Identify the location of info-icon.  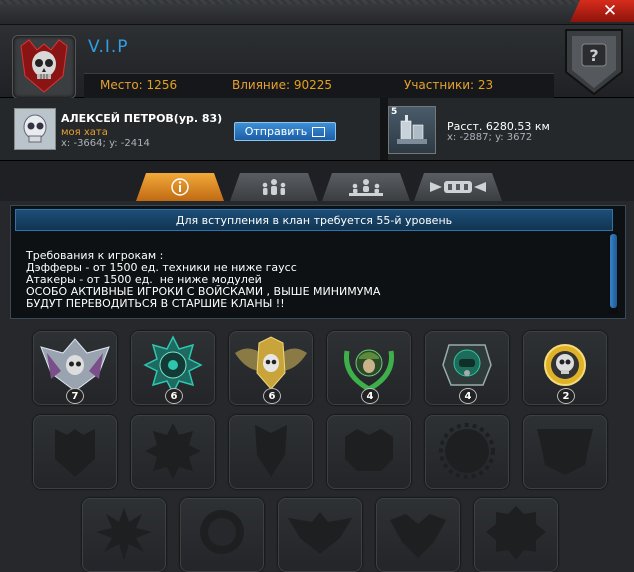
(180, 187).